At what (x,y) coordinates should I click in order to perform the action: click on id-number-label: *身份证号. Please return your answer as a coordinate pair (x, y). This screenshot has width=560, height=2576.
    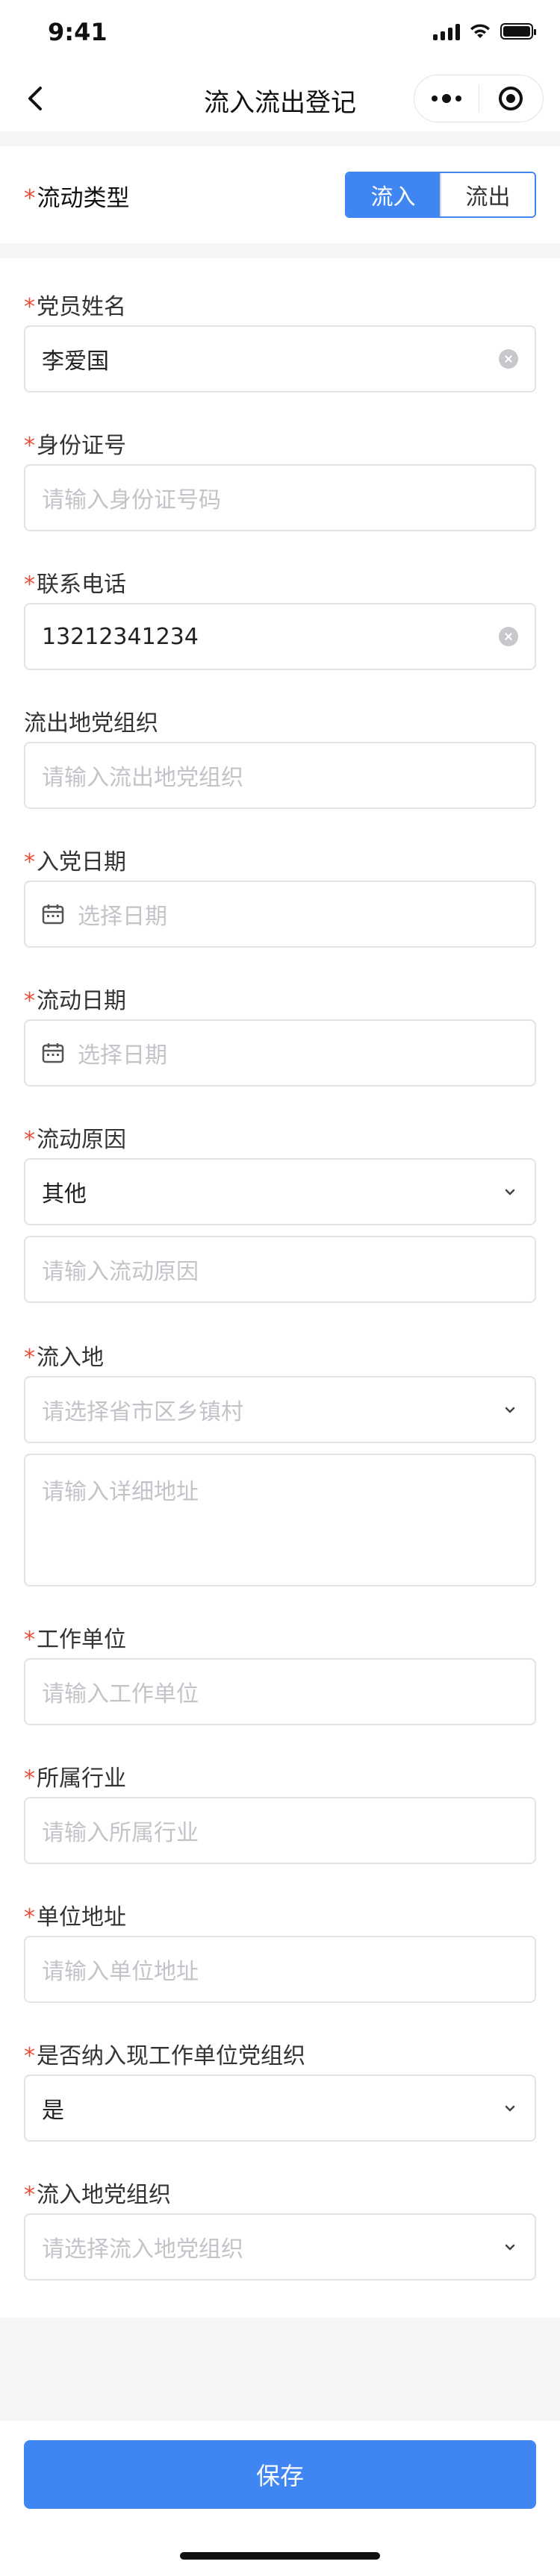
    Looking at the image, I should click on (75, 446).